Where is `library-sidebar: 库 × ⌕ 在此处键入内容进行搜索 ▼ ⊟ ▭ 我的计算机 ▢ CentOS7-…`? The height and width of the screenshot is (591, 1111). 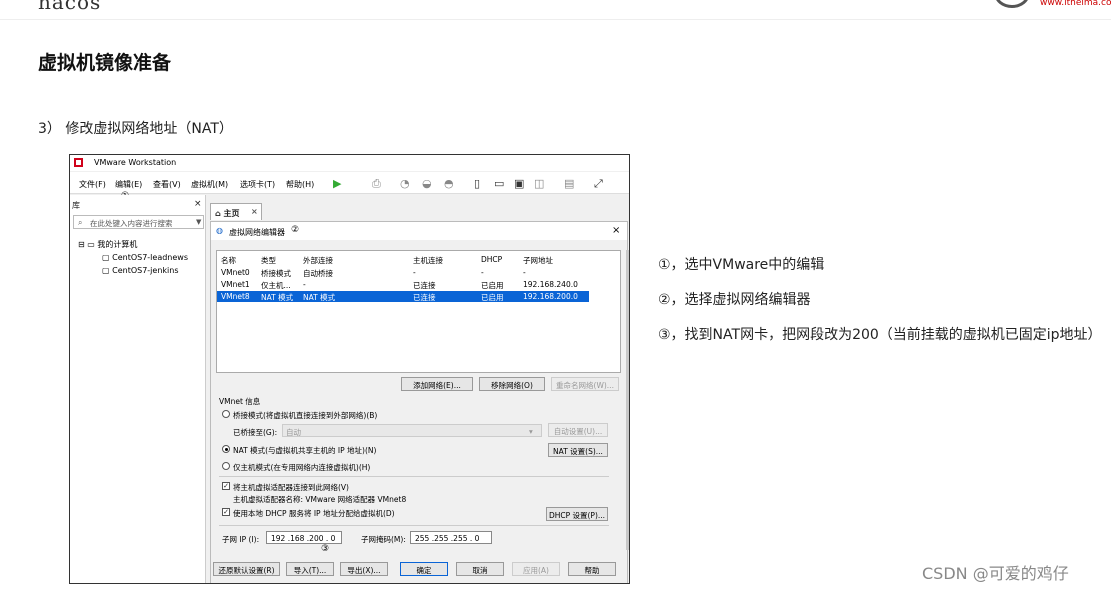 library-sidebar: 库 × ⌕ 在此处键入内容进行搜索 ▼ ⊟ ▭ 我的计算机 ▢ CentOS7-… is located at coordinates (138, 389).